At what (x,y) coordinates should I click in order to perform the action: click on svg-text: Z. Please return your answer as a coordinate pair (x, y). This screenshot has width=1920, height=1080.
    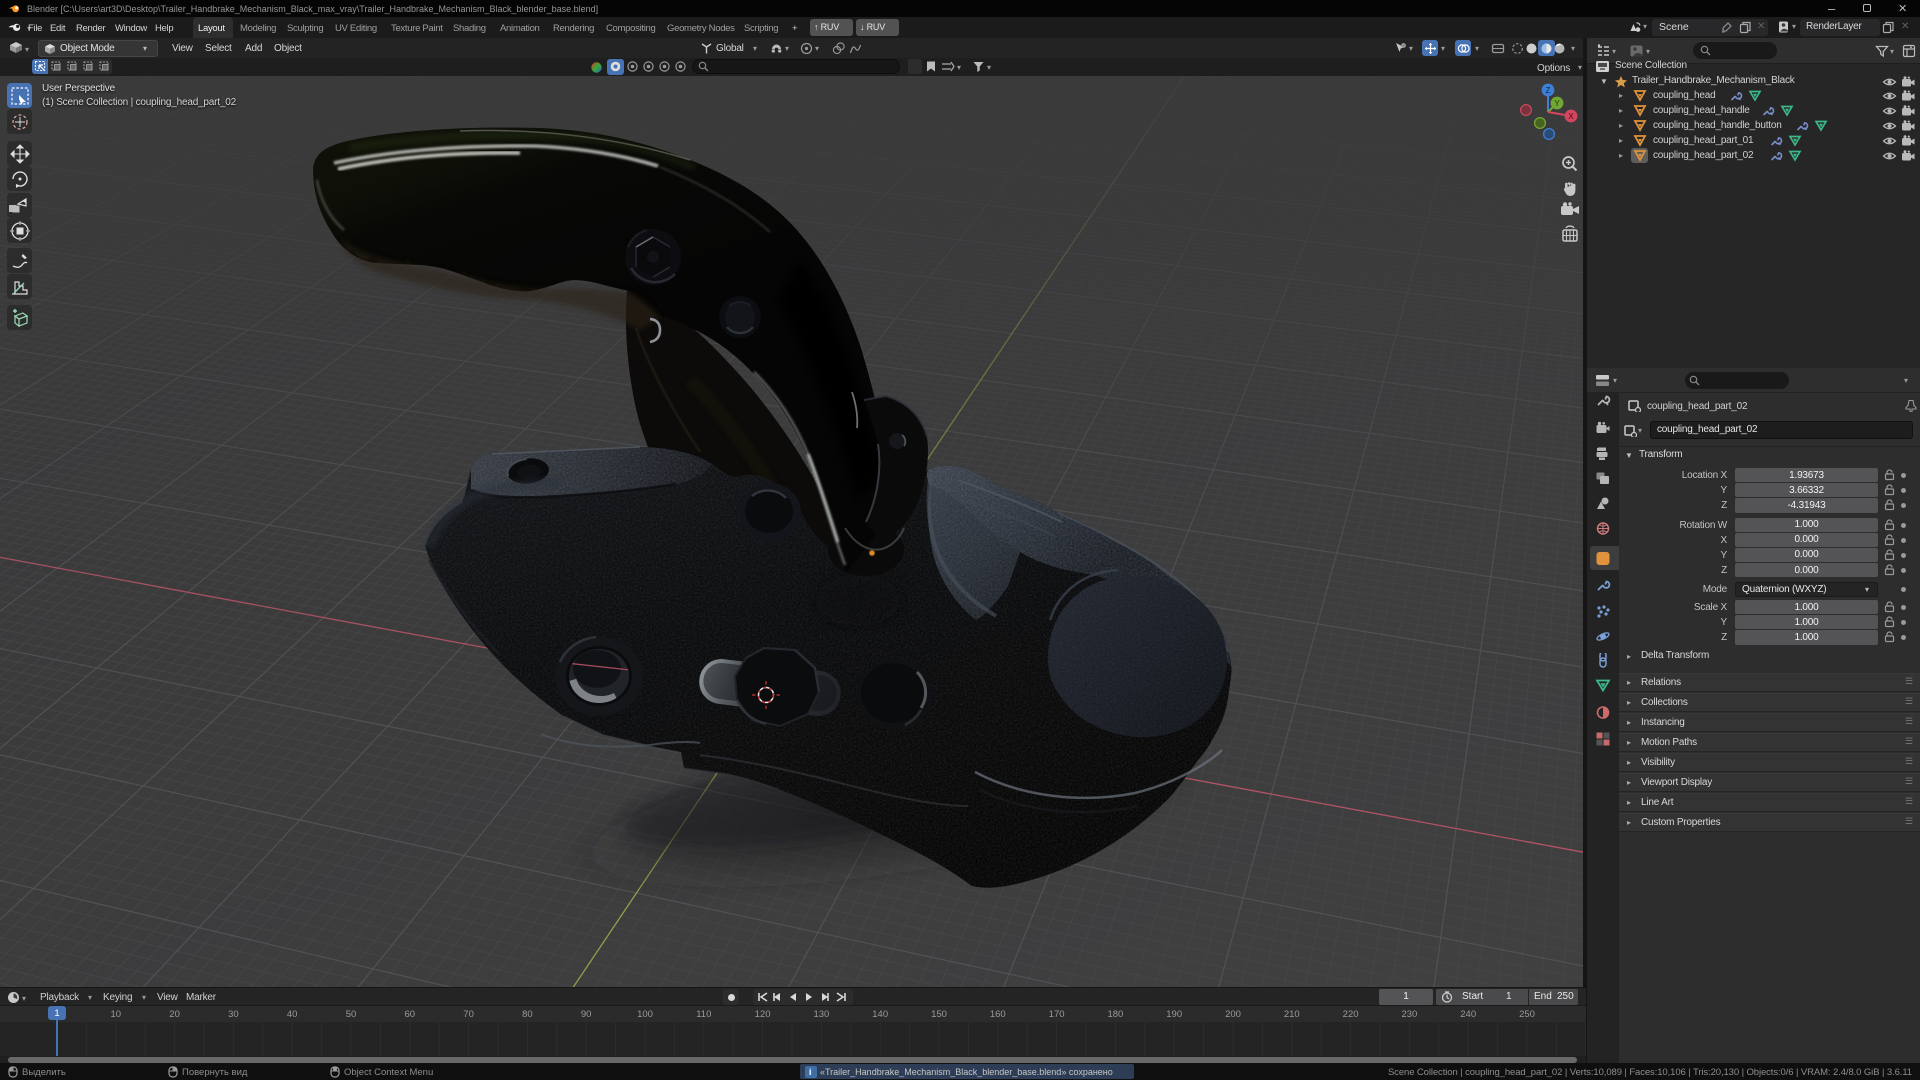
    Looking at the image, I should click on (1548, 90).